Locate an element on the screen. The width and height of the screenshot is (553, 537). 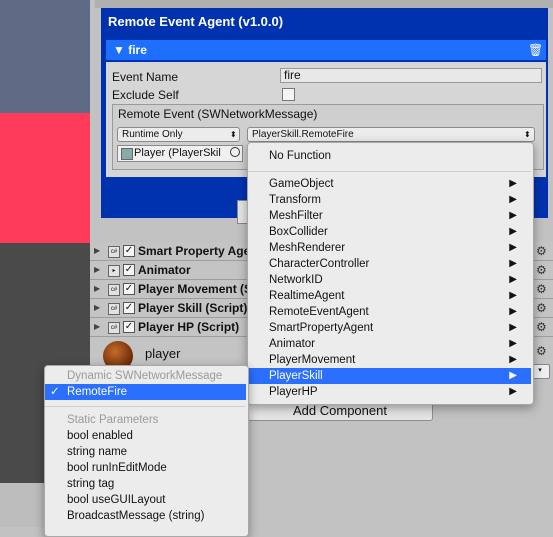
exclude-self-label: Exclude Self is located at coordinates (145, 95).